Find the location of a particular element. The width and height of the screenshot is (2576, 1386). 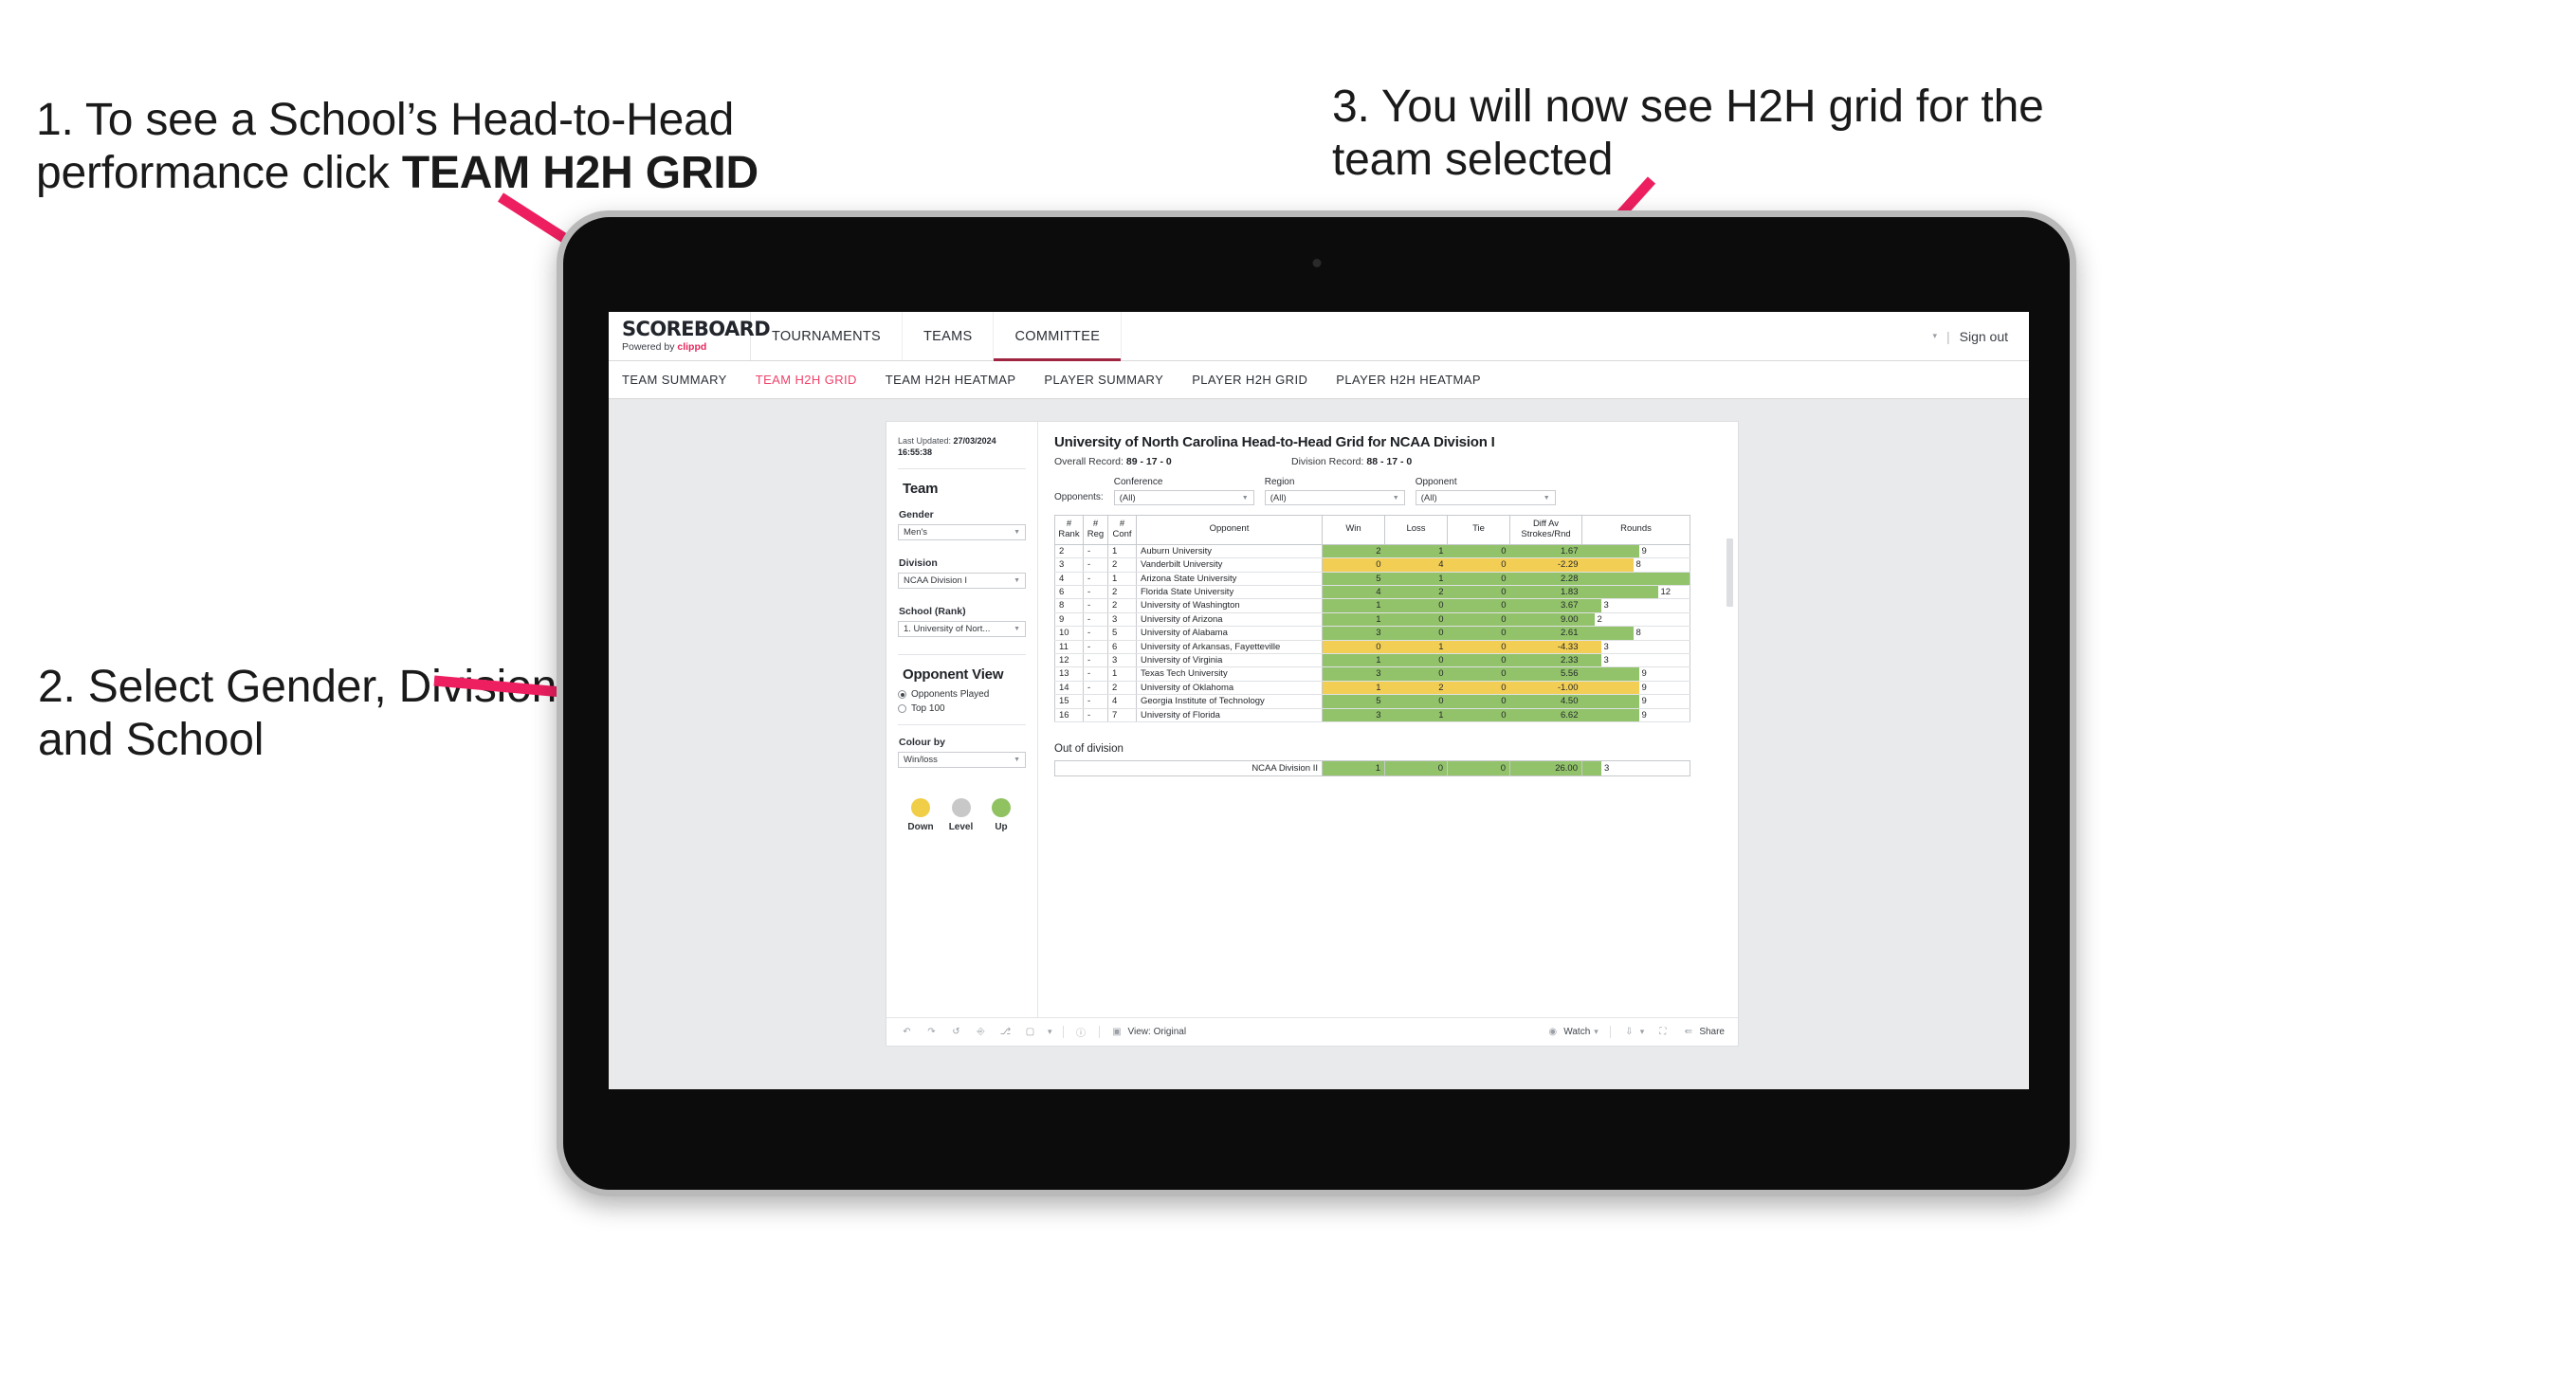

rounds-value: 8 is located at coordinates (1638, 633).